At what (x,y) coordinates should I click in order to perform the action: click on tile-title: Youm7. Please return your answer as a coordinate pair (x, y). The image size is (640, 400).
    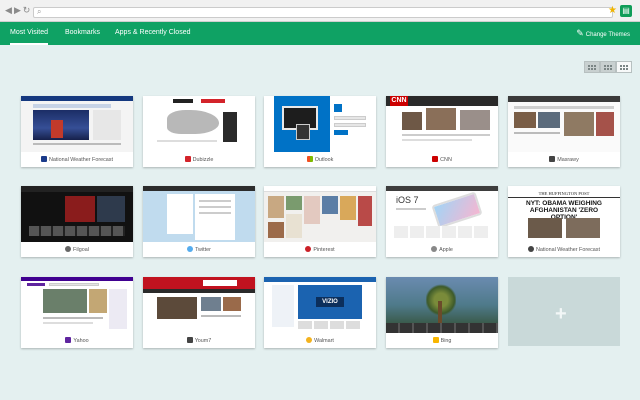
    Looking at the image, I should click on (203, 341).